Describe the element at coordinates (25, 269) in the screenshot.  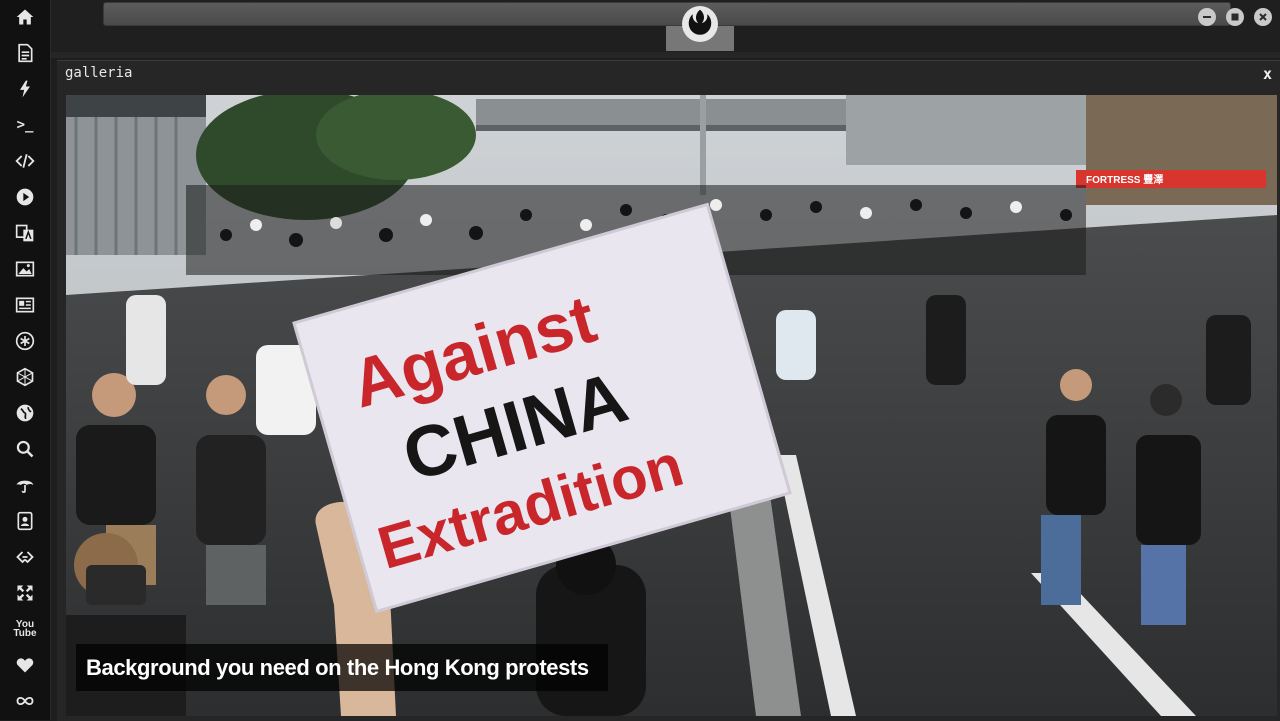
I see `image-icon` at that location.